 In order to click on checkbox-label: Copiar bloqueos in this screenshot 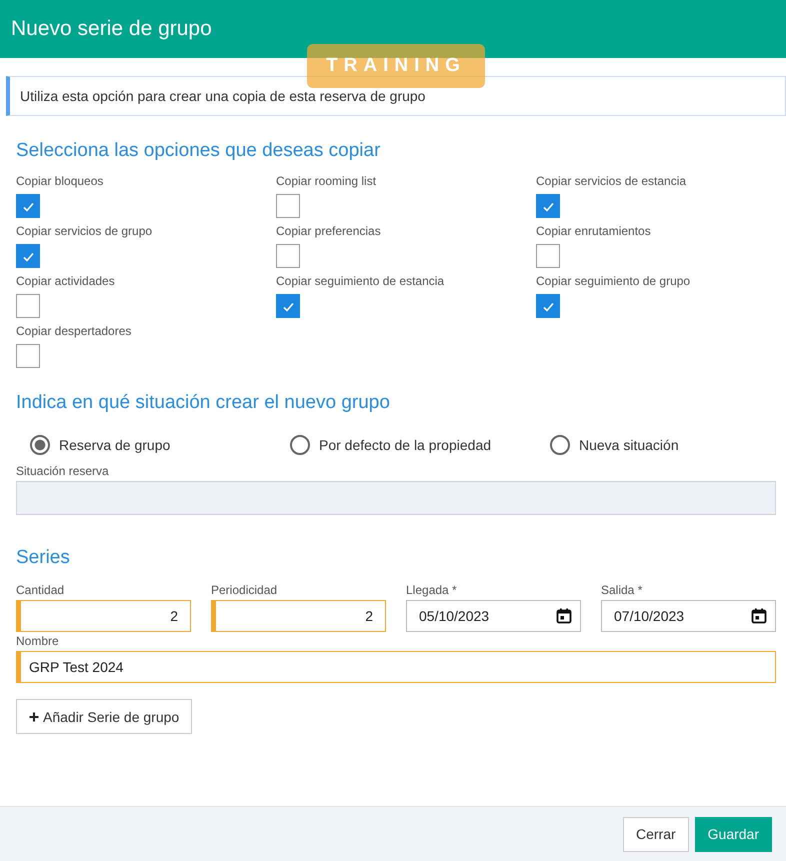, I will do `click(60, 181)`.